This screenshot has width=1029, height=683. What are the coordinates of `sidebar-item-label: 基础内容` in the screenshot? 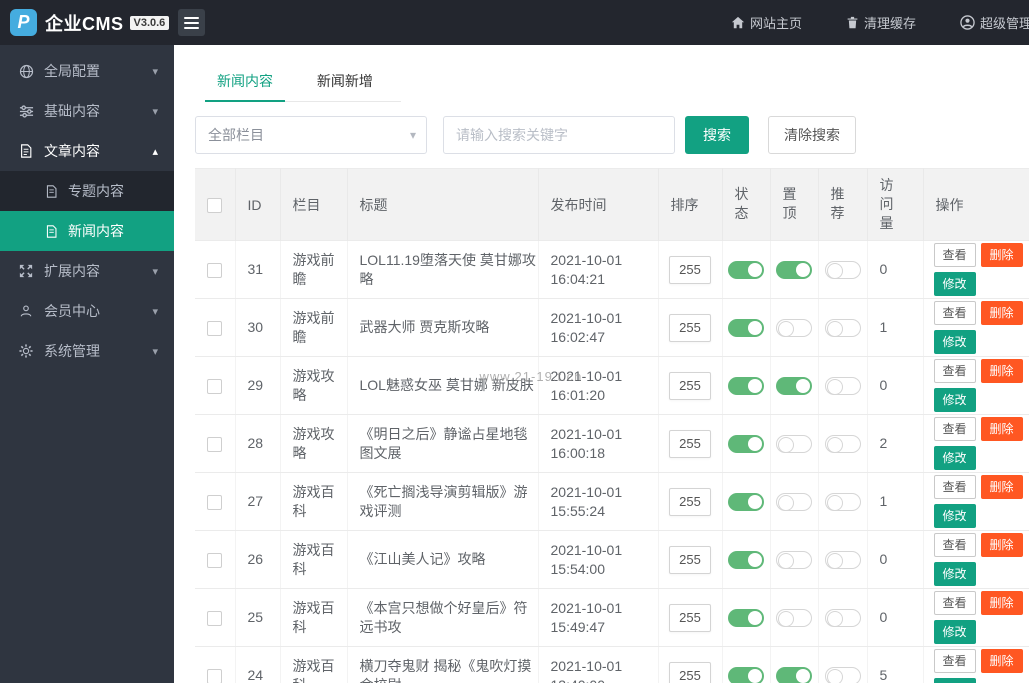 It's located at (72, 111).